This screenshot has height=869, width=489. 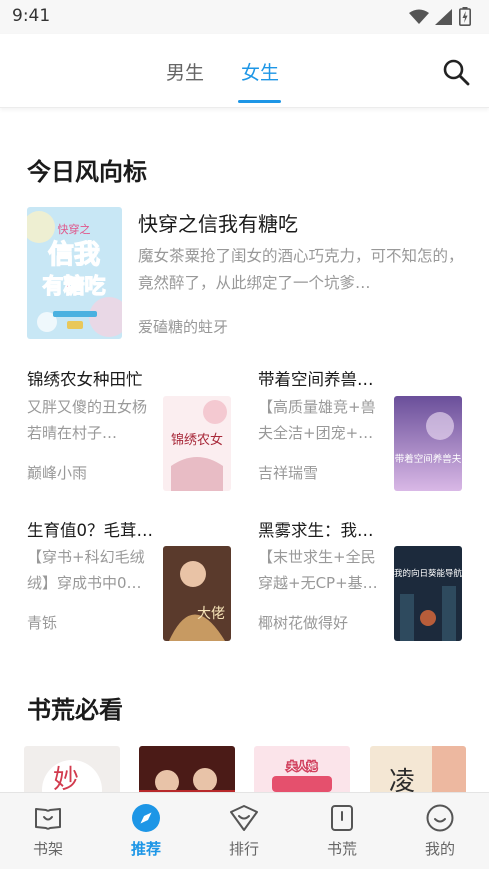 What do you see at coordinates (145, 849) in the screenshot?
I see `bottom-nav-label: 推荐` at bounding box center [145, 849].